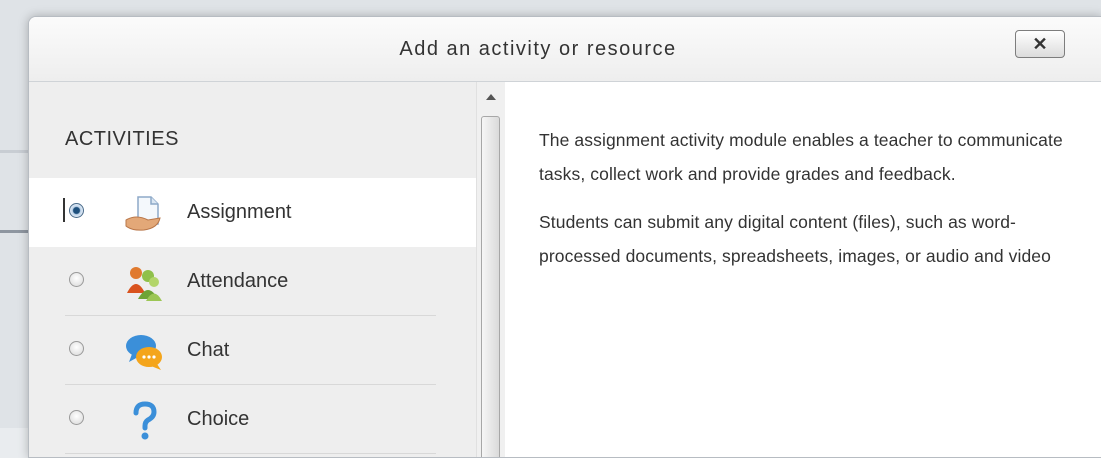 This screenshot has height=458, width=1101. Describe the element at coordinates (122, 139) in the screenshot. I see `activities-heading: ACTIVITIES` at that location.